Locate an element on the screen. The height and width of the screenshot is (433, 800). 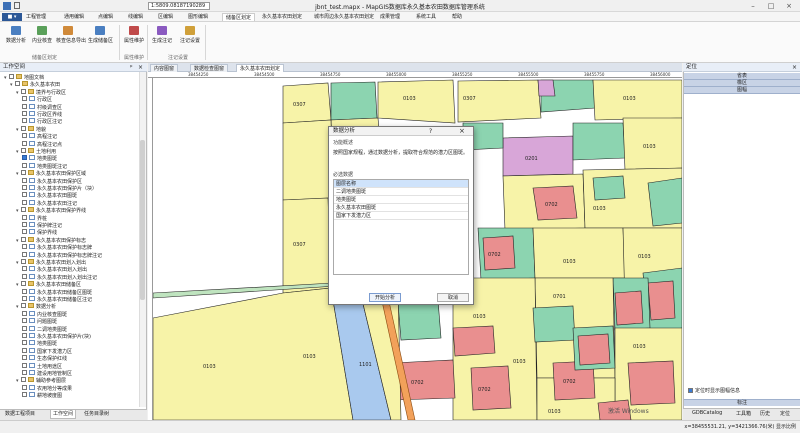
required-data-list: 图层名称 二调地类图斑 地类图斑 永久基本农田图斑 国家下发潜力区 is located at coordinates (401, 227).